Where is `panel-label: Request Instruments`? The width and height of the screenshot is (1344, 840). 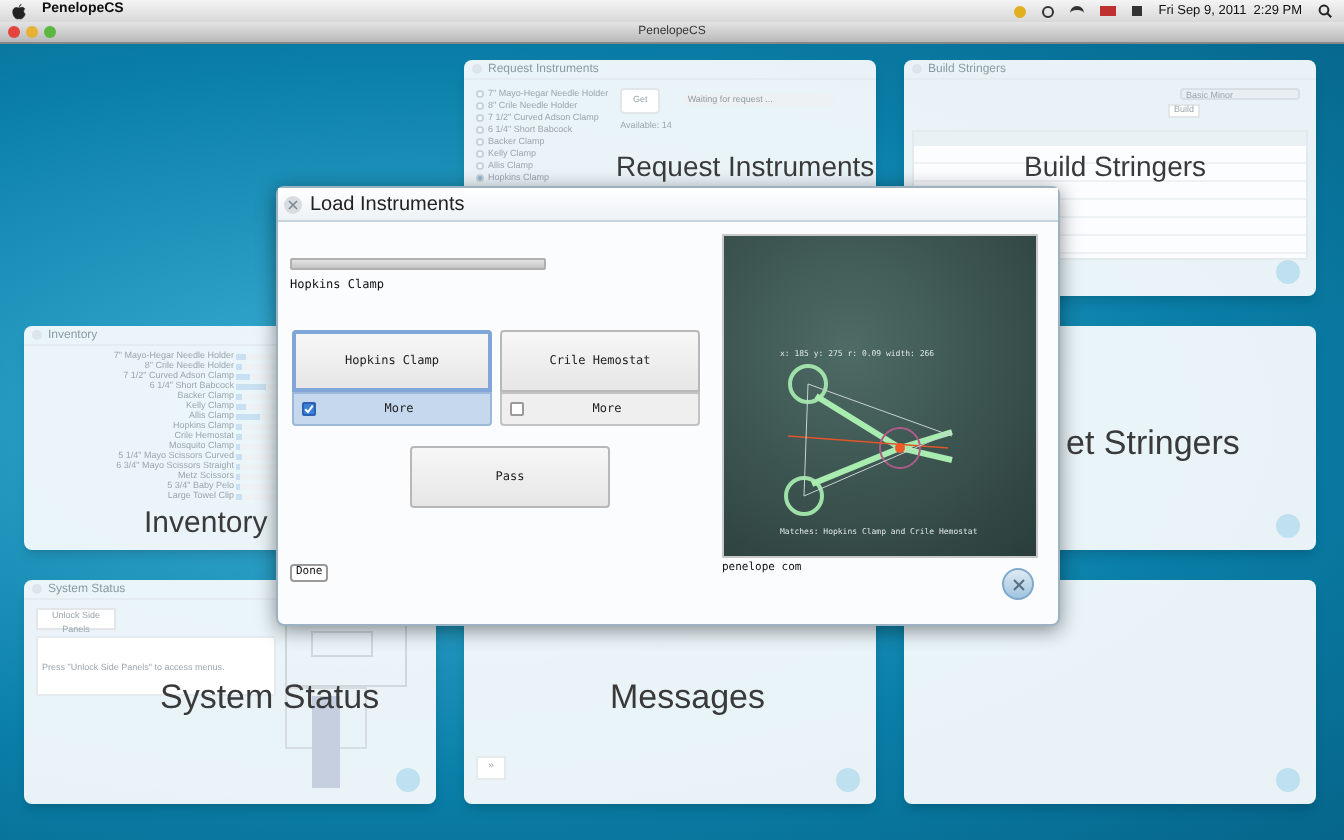
panel-label: Request Instruments is located at coordinates (745, 166).